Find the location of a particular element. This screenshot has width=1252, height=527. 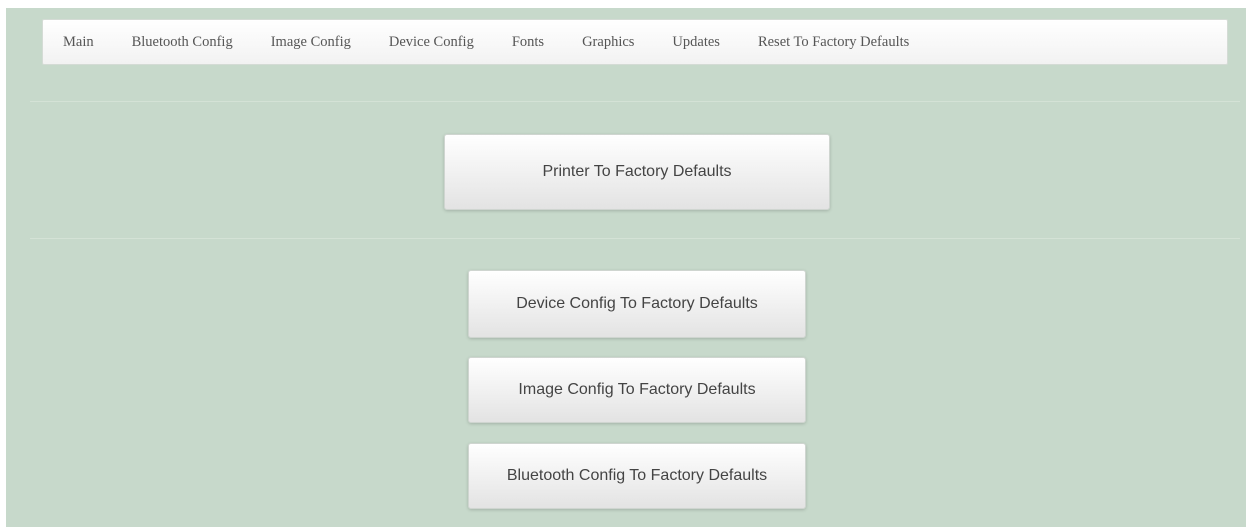

printer-factory-reset-button: Printer To Factory Defaults is located at coordinates (637, 172).